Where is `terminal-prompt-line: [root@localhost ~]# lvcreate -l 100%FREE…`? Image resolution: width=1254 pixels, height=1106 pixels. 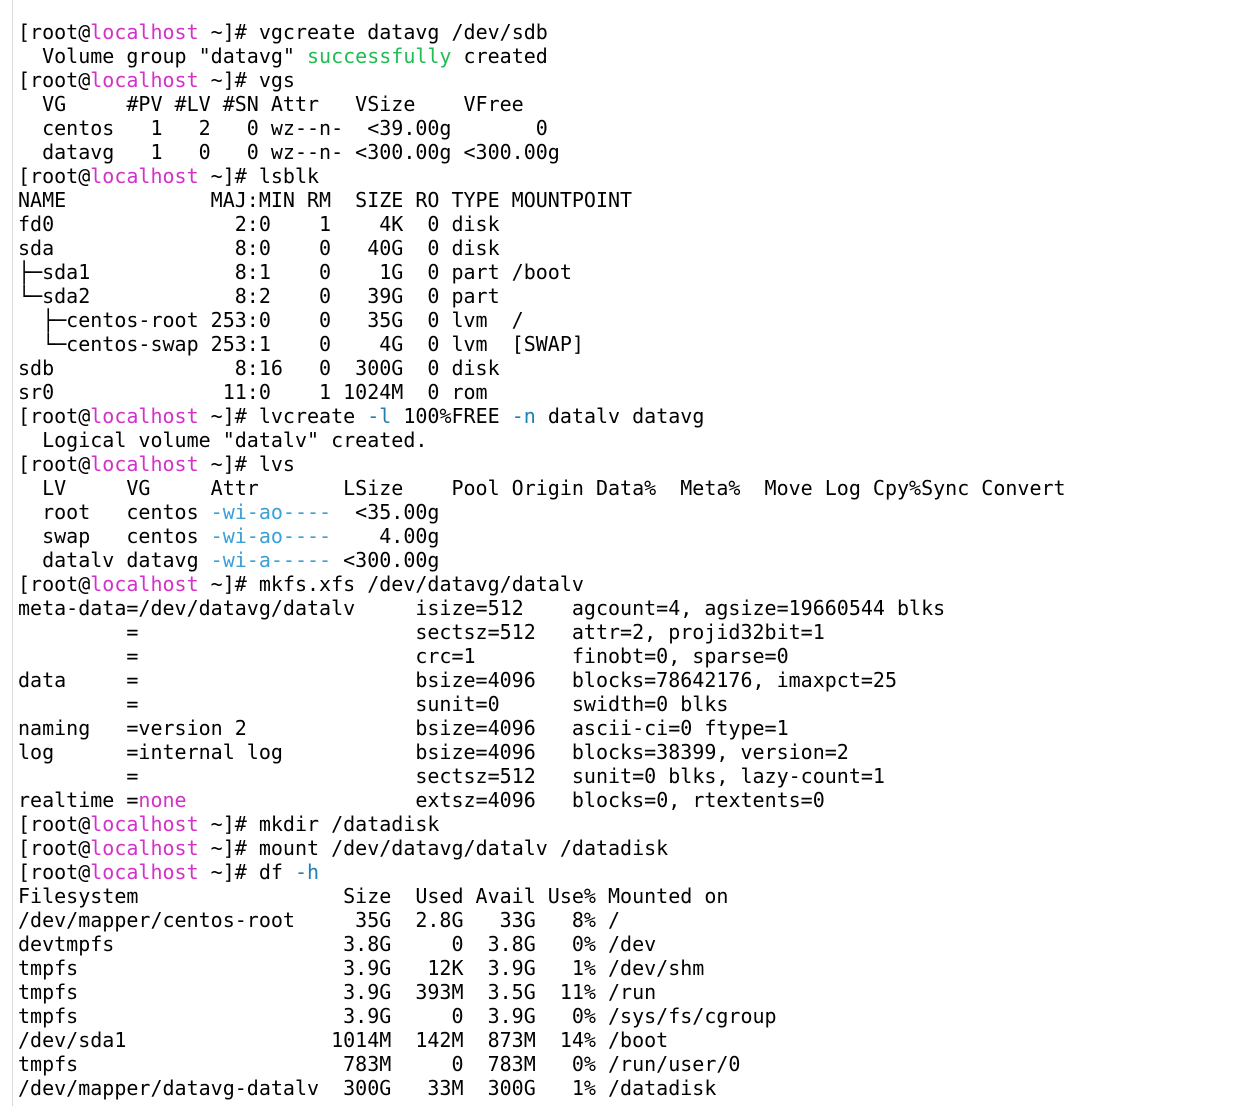
terminal-prompt-line: [root@localhost ~]# lvcreate -l 100%FREE… is located at coordinates (636, 416).